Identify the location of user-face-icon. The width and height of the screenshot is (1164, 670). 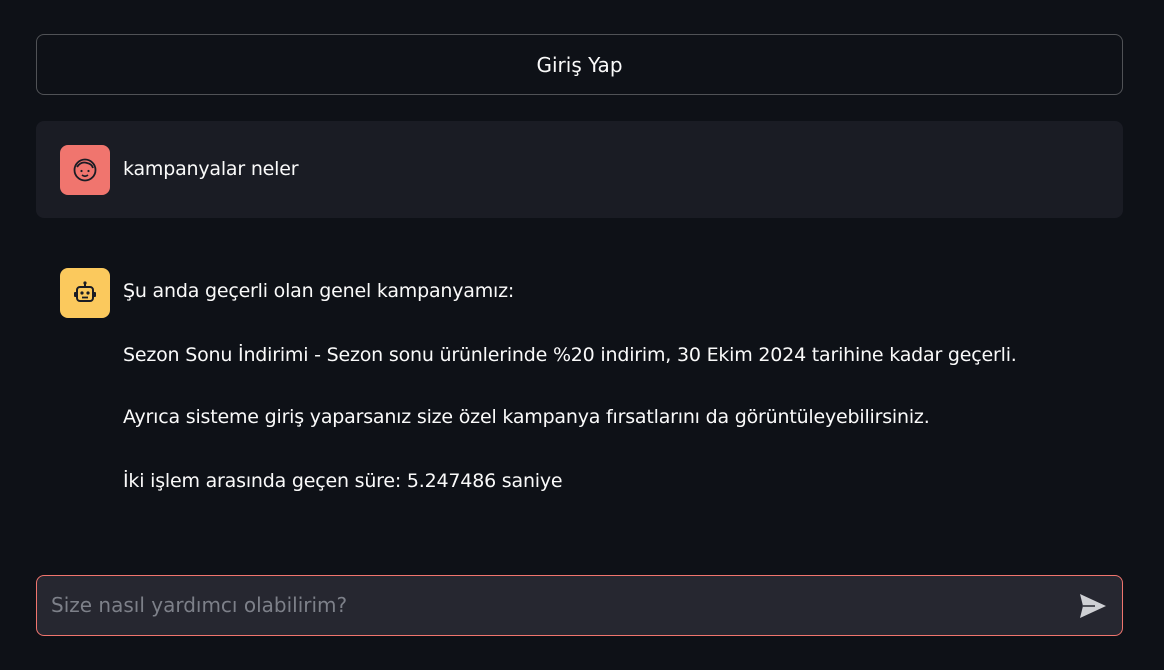
(85, 170).